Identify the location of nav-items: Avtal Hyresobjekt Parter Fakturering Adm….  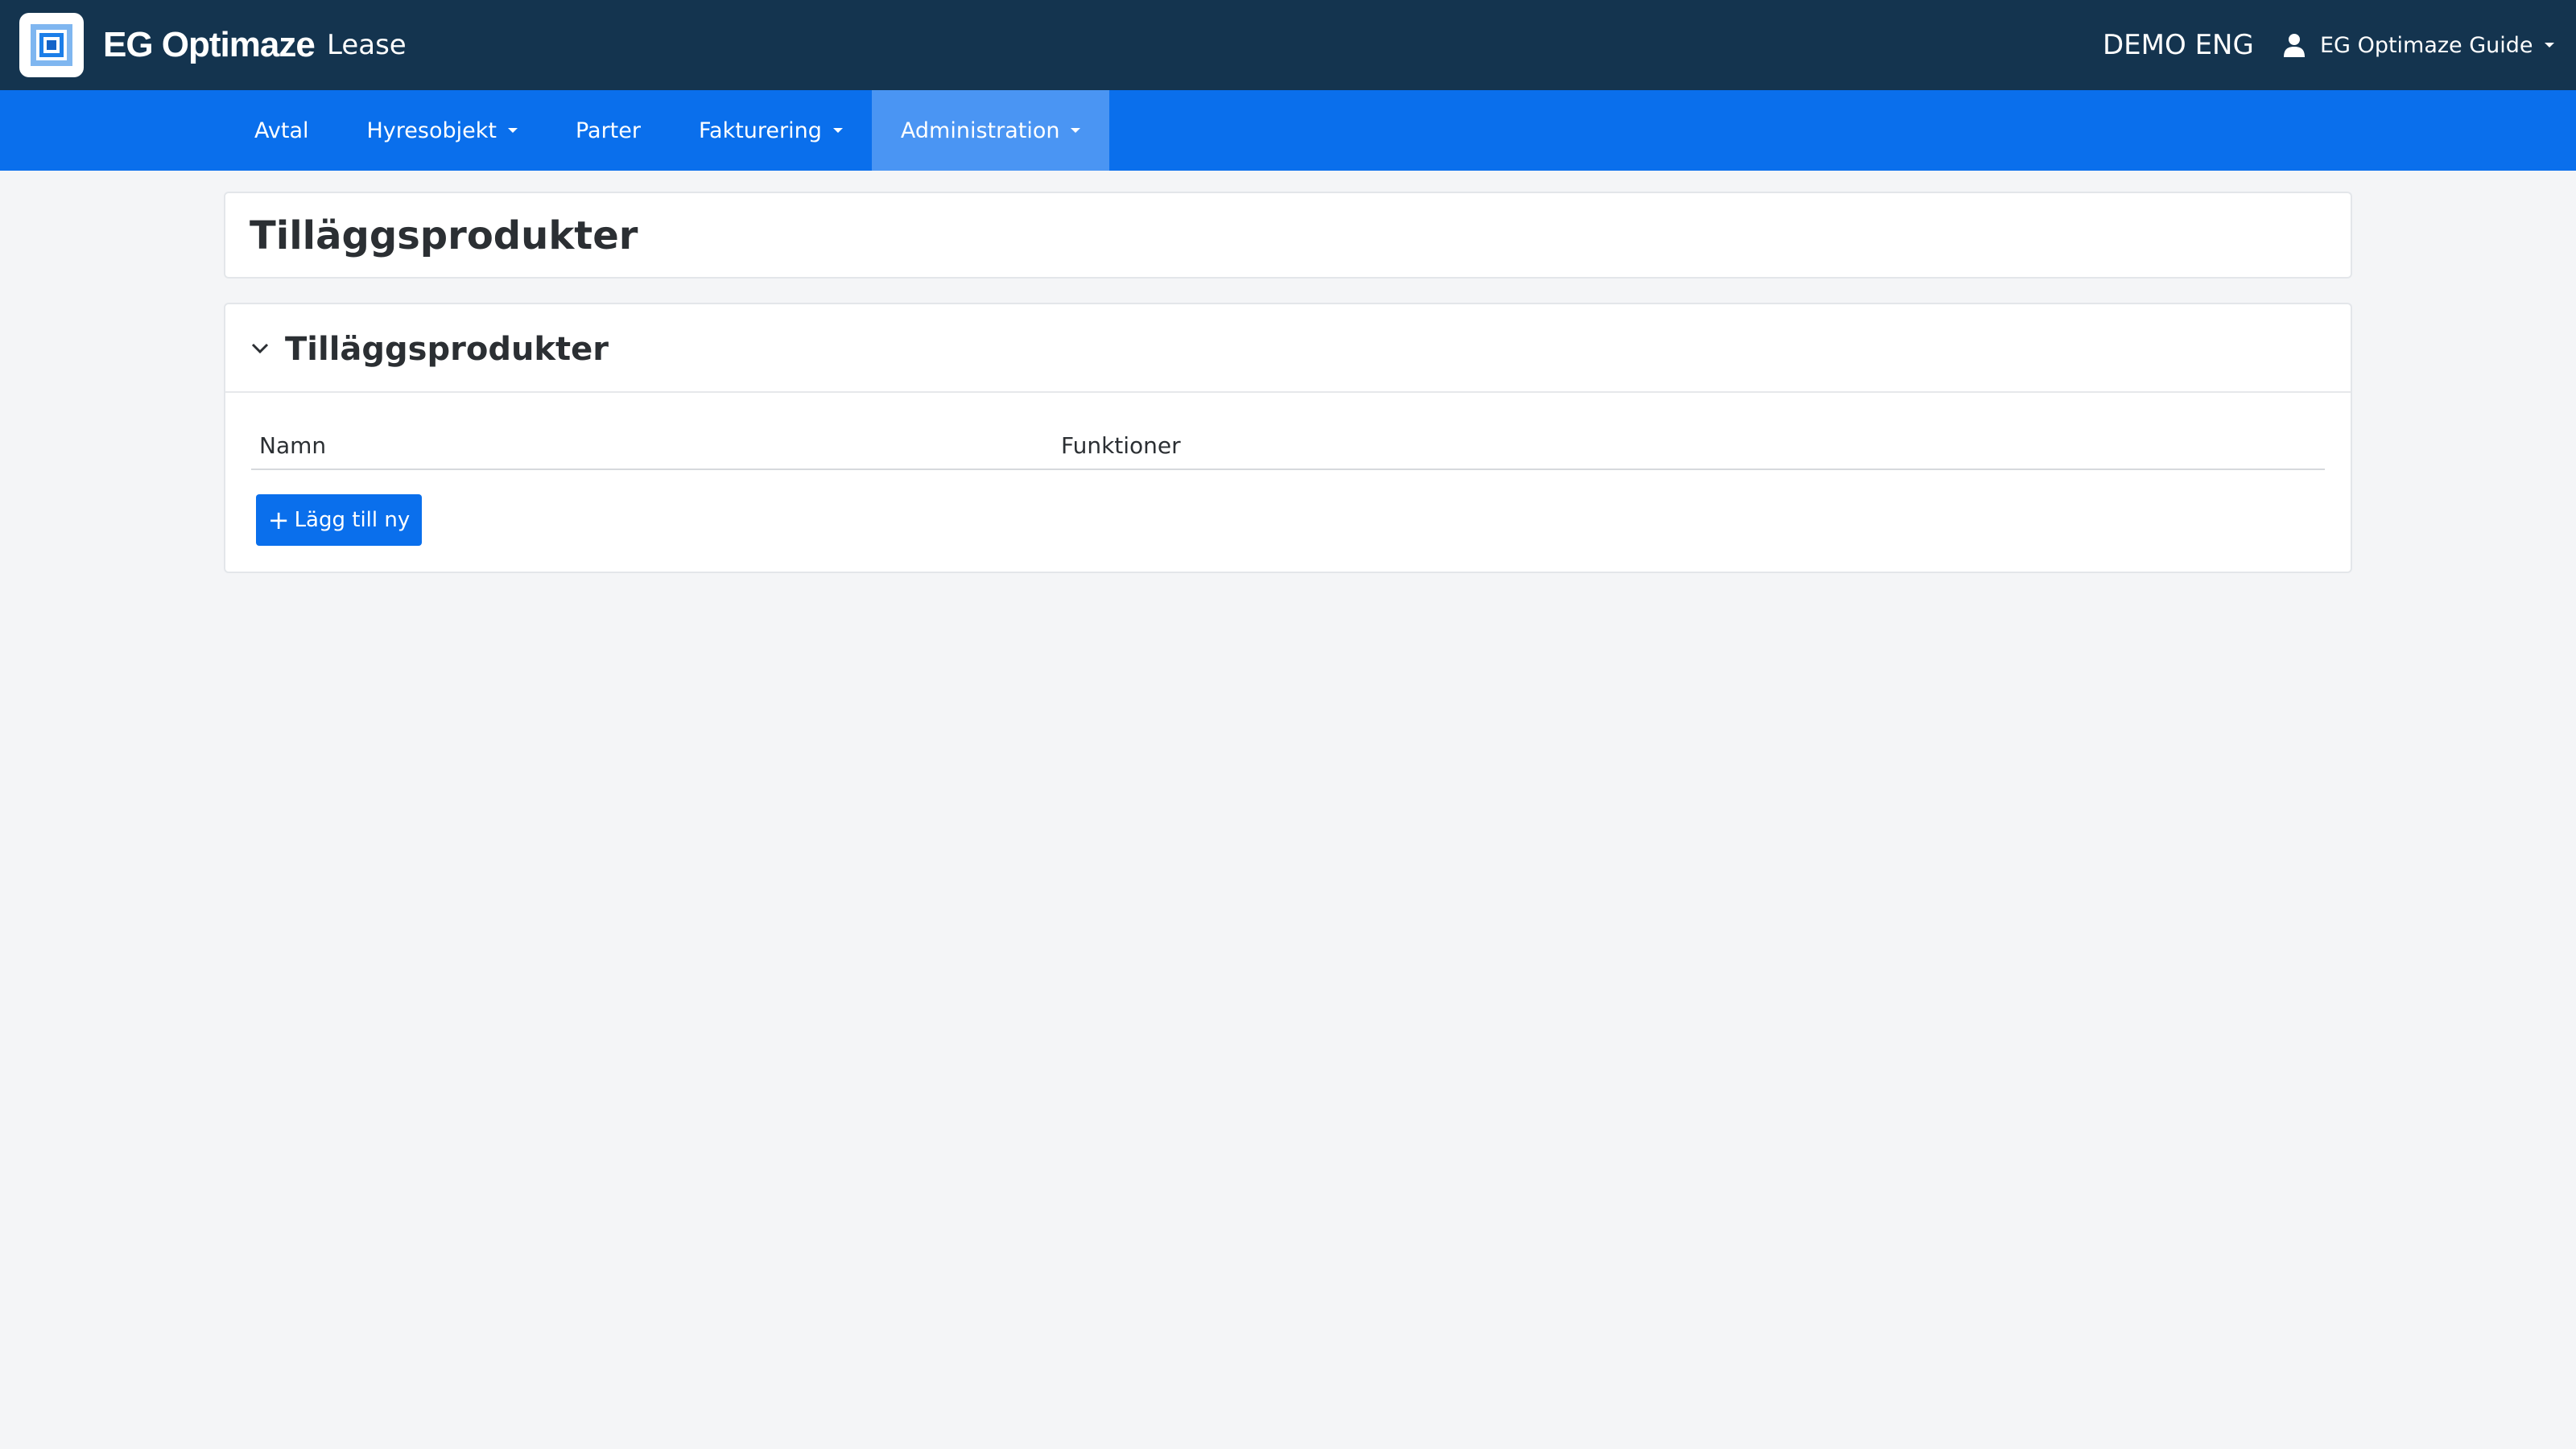
(667, 130).